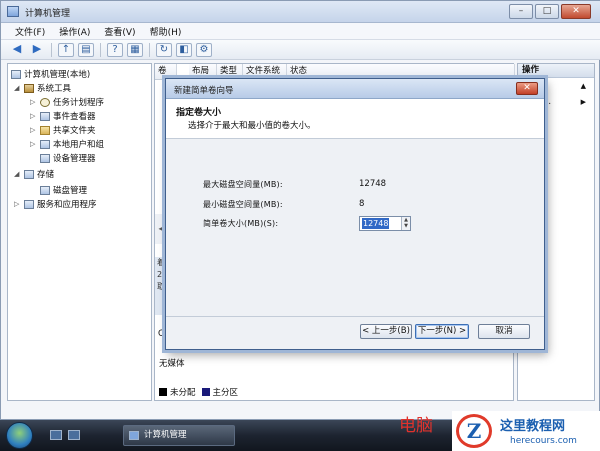 This screenshot has width=600, height=451. Describe the element at coordinates (63, 116) in the screenshot. I see `tree-item-event-viewer: ▷ 事件查看器` at that location.